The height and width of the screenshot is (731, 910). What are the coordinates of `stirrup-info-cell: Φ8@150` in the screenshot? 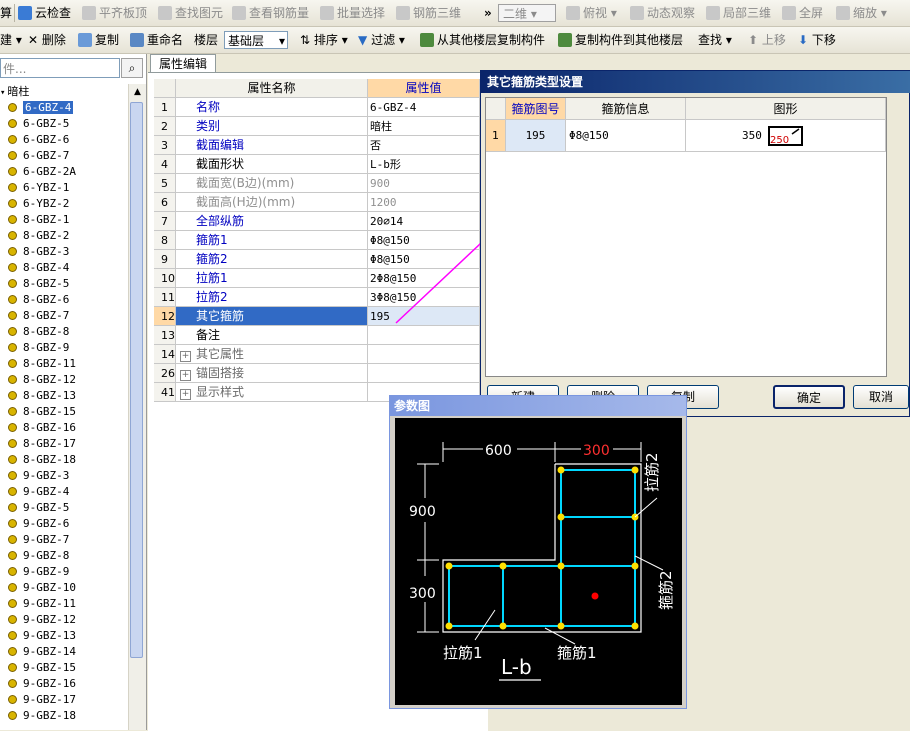 It's located at (626, 136).